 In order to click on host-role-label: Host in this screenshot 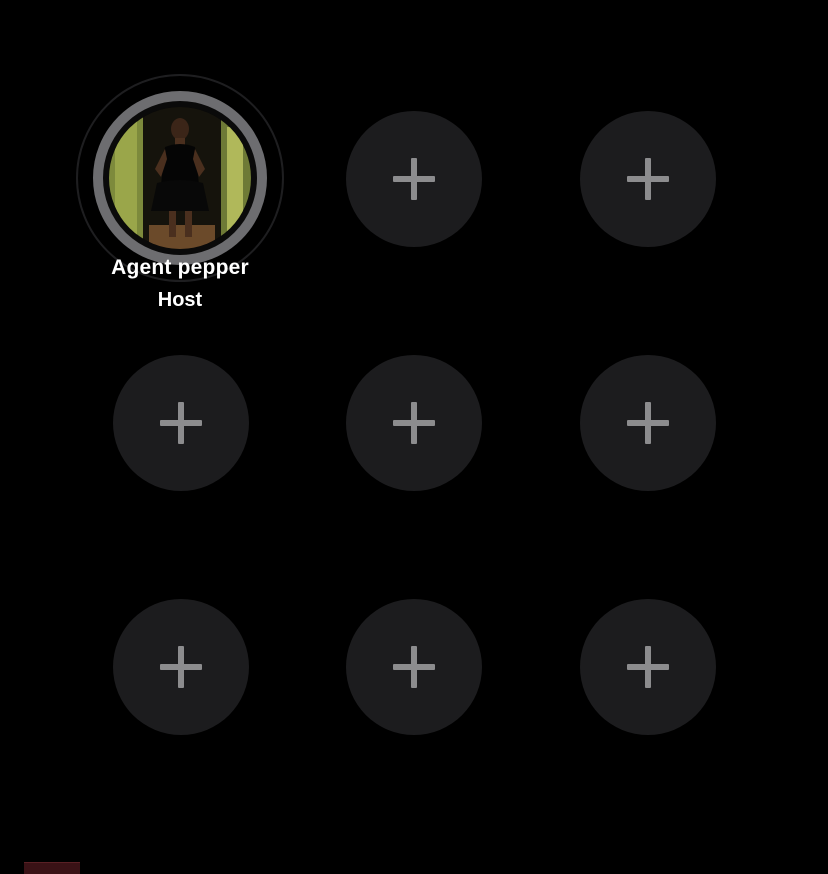, I will do `click(180, 300)`.